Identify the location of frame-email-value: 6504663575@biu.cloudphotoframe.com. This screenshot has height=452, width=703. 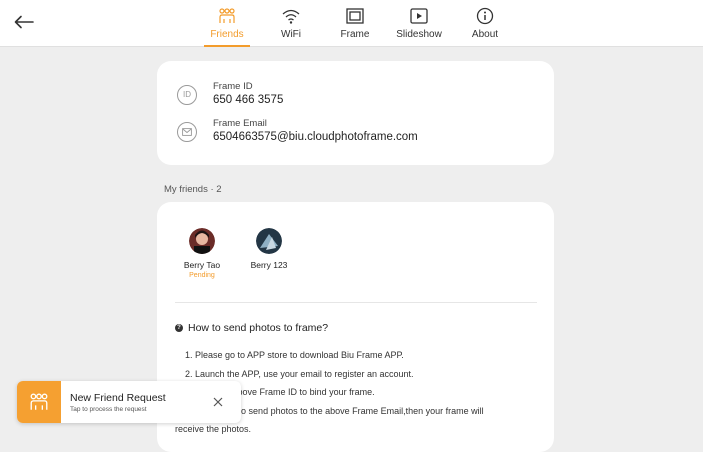
(315, 137).